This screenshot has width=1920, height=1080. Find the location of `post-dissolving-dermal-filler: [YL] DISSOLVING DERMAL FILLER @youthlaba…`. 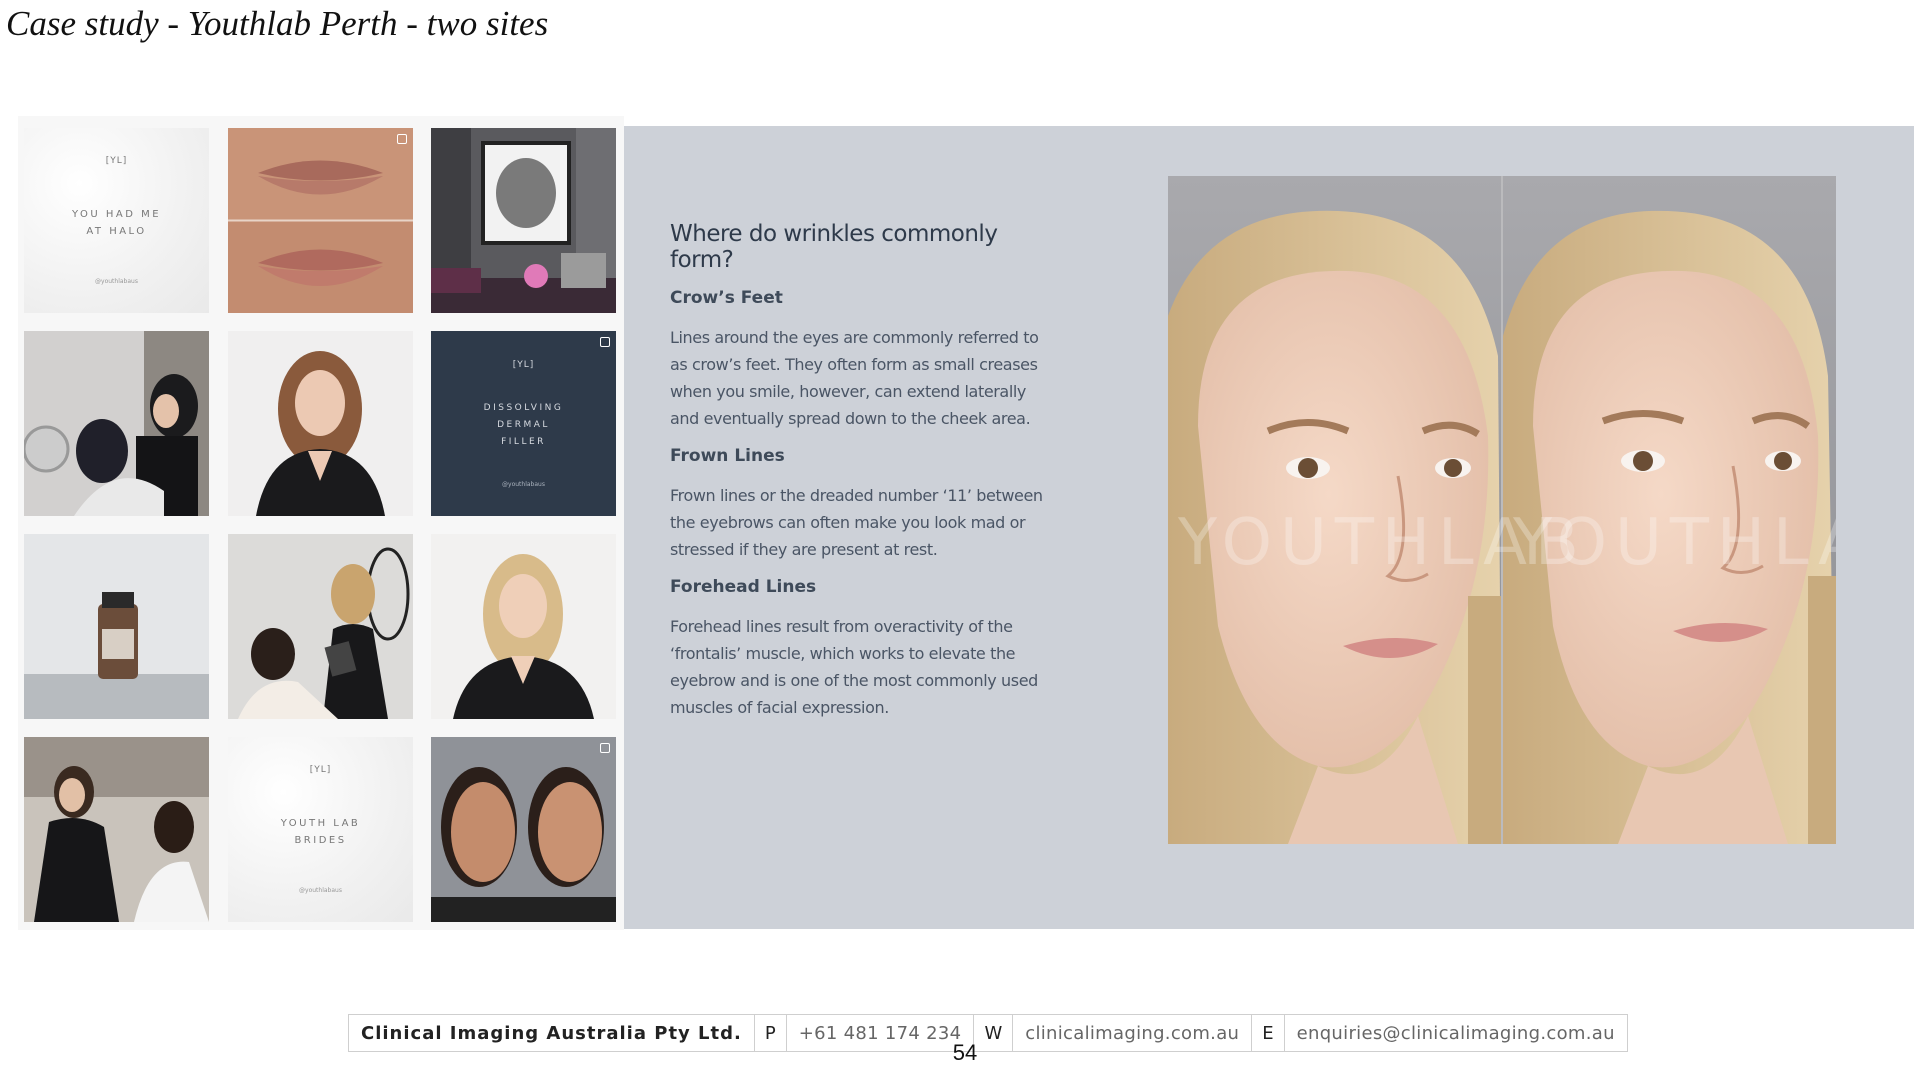

post-dissolving-dermal-filler: [YL] DISSOLVING DERMAL FILLER @youthlaba… is located at coordinates (523, 423).